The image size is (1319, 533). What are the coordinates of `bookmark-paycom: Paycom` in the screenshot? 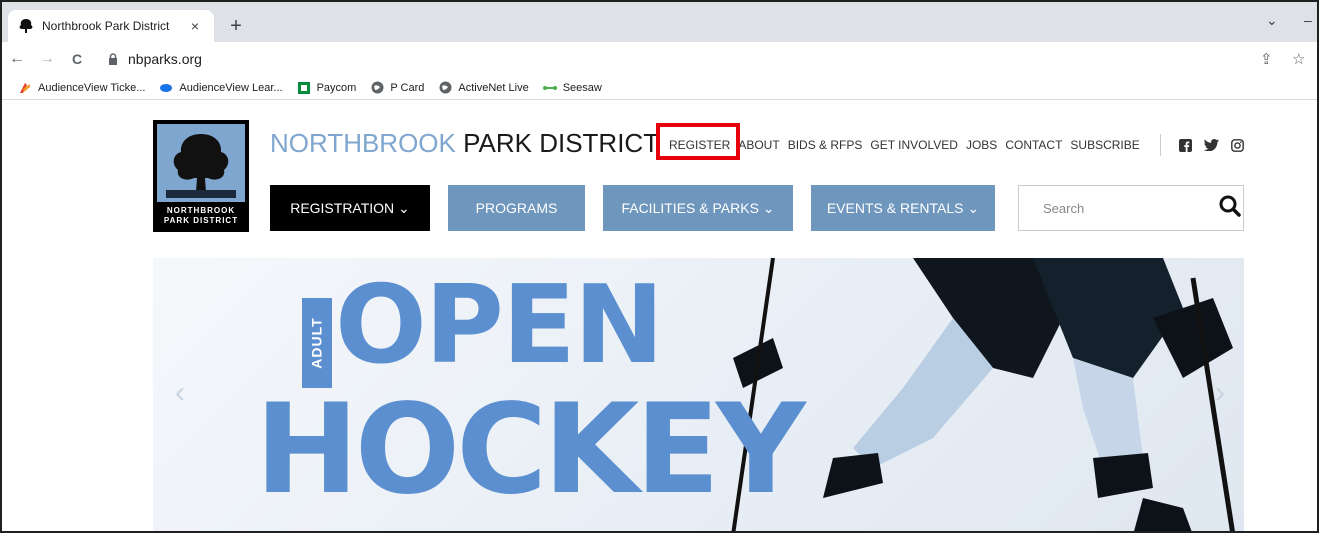 It's located at (327, 88).